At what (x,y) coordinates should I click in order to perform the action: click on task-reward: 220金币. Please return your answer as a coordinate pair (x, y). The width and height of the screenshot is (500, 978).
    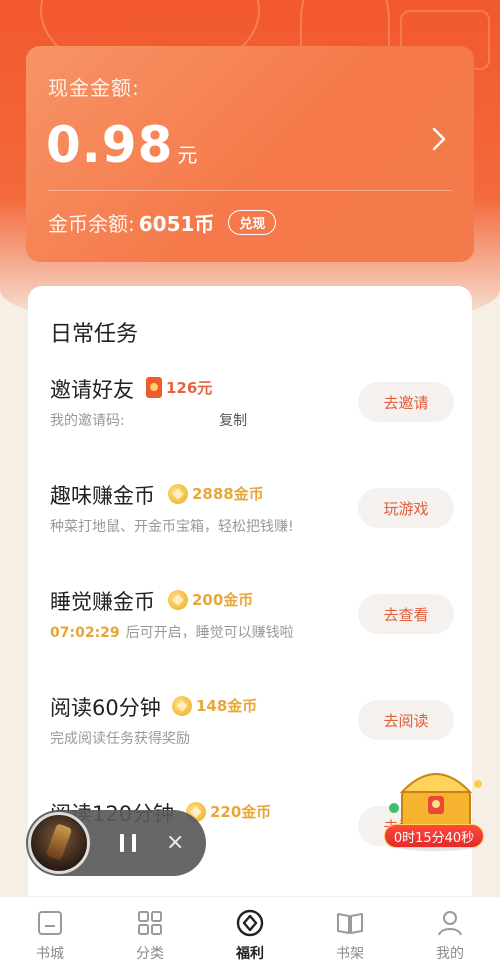
    Looking at the image, I should click on (228, 811).